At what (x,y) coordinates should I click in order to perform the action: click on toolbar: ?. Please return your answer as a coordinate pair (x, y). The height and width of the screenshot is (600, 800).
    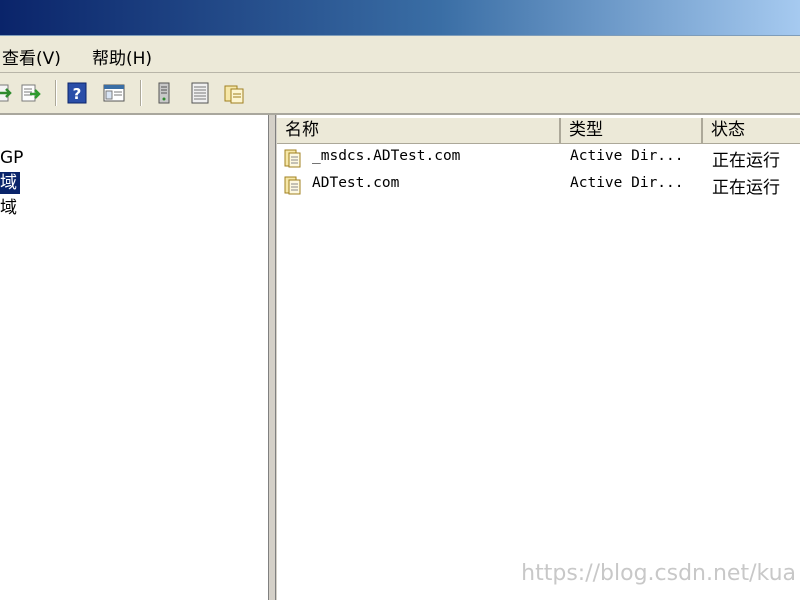
    Looking at the image, I should click on (400, 94).